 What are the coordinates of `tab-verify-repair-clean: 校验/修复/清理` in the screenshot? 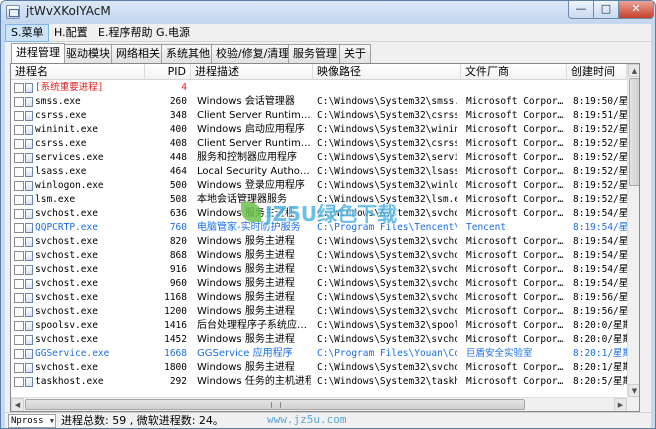 It's located at (253, 53).